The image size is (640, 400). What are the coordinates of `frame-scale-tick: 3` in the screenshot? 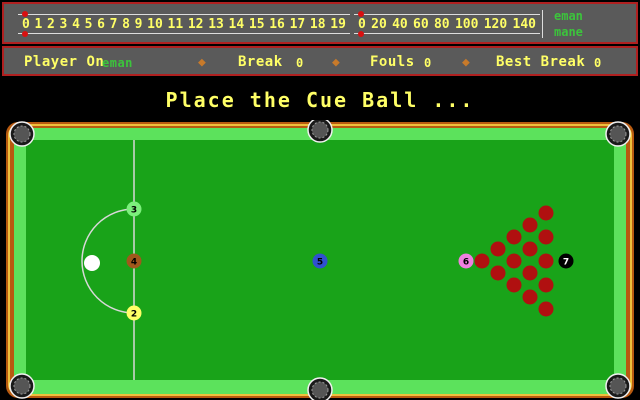 It's located at (63, 24).